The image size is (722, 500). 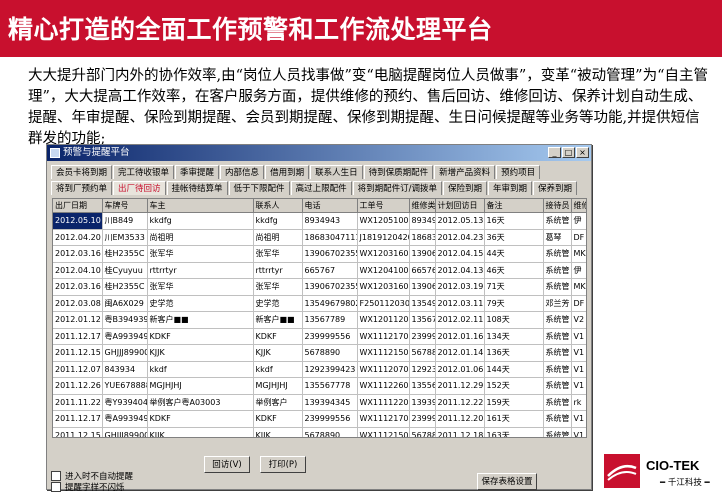 What do you see at coordinates (554, 188) in the screenshot?
I see `tab-r2-8: 保养到期` at bounding box center [554, 188].